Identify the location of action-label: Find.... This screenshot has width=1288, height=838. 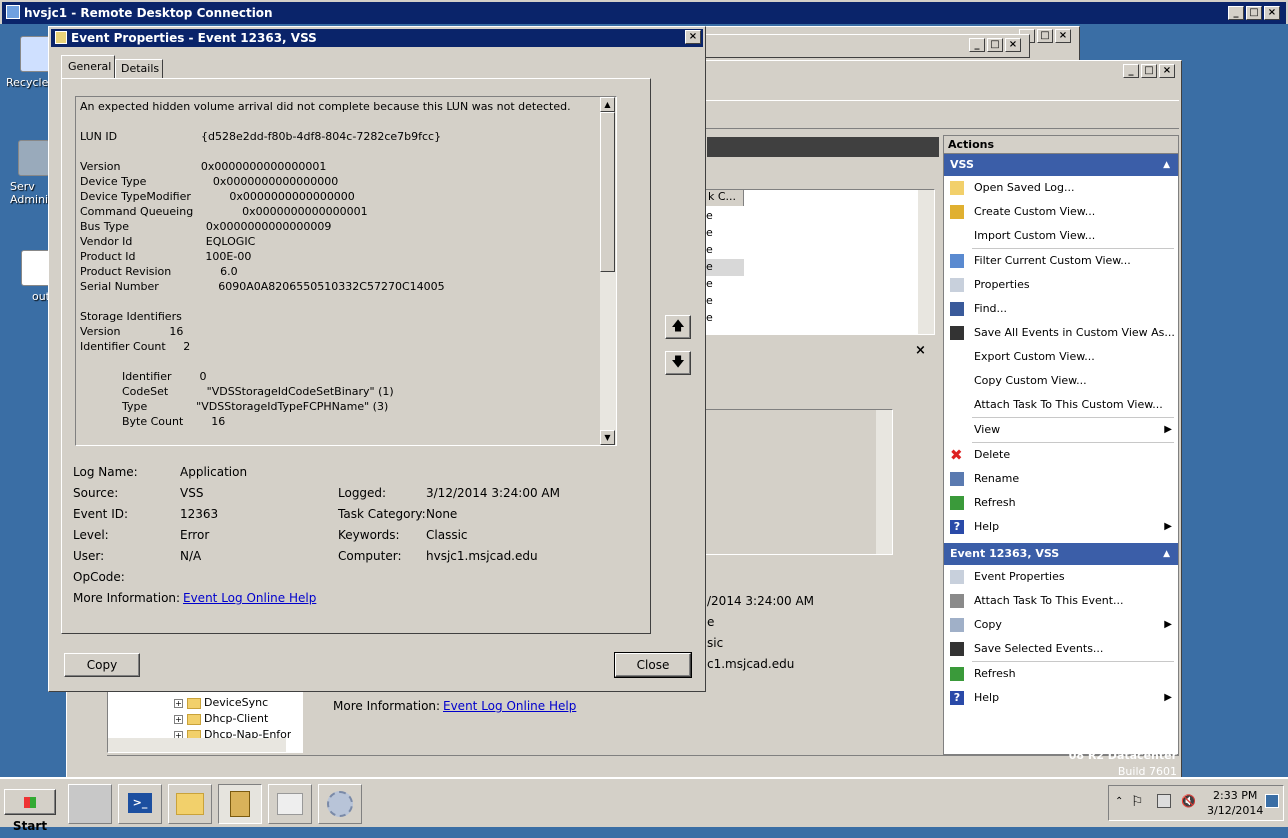
(991, 308).